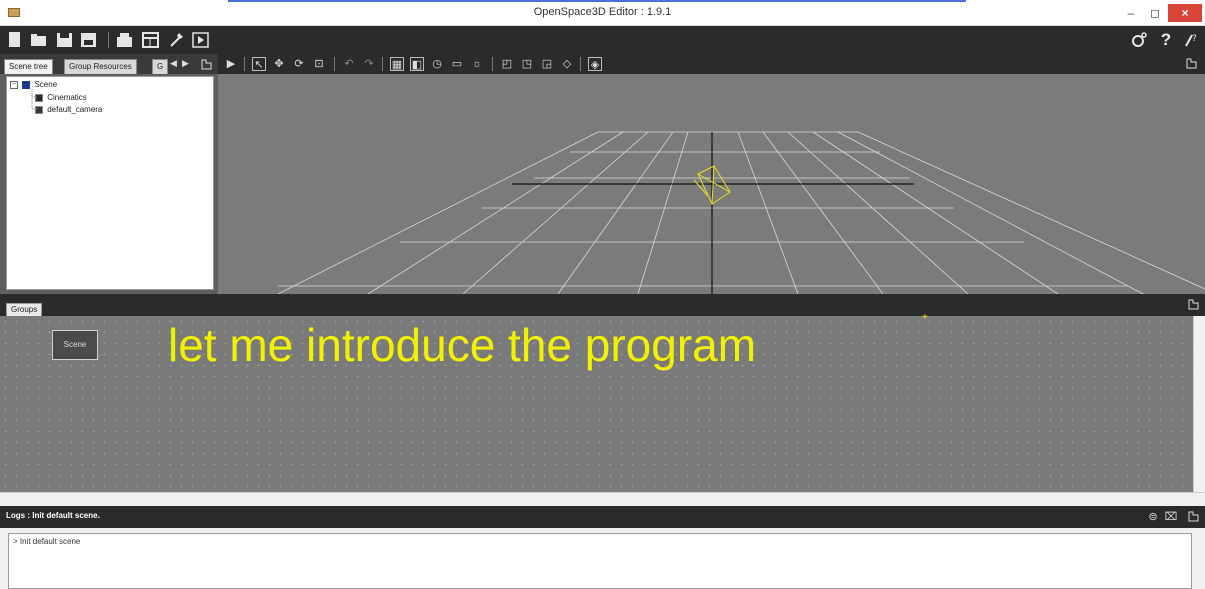  What do you see at coordinates (299, 64) in the screenshot?
I see `rotate-icon: ⟳` at bounding box center [299, 64].